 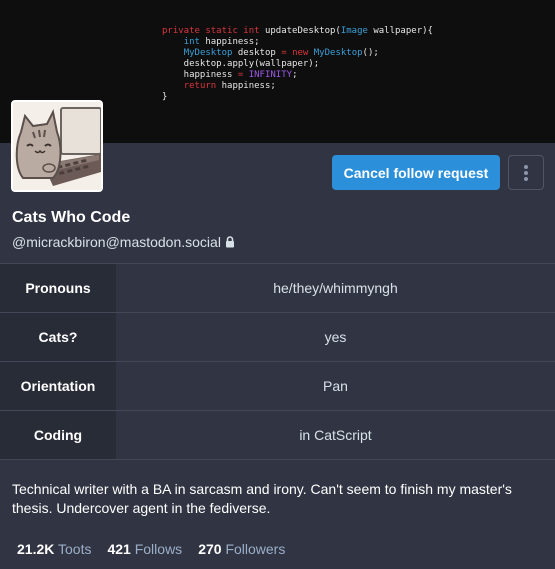 I want to click on followers-stat-link: 270 Followers, so click(x=241, y=549).